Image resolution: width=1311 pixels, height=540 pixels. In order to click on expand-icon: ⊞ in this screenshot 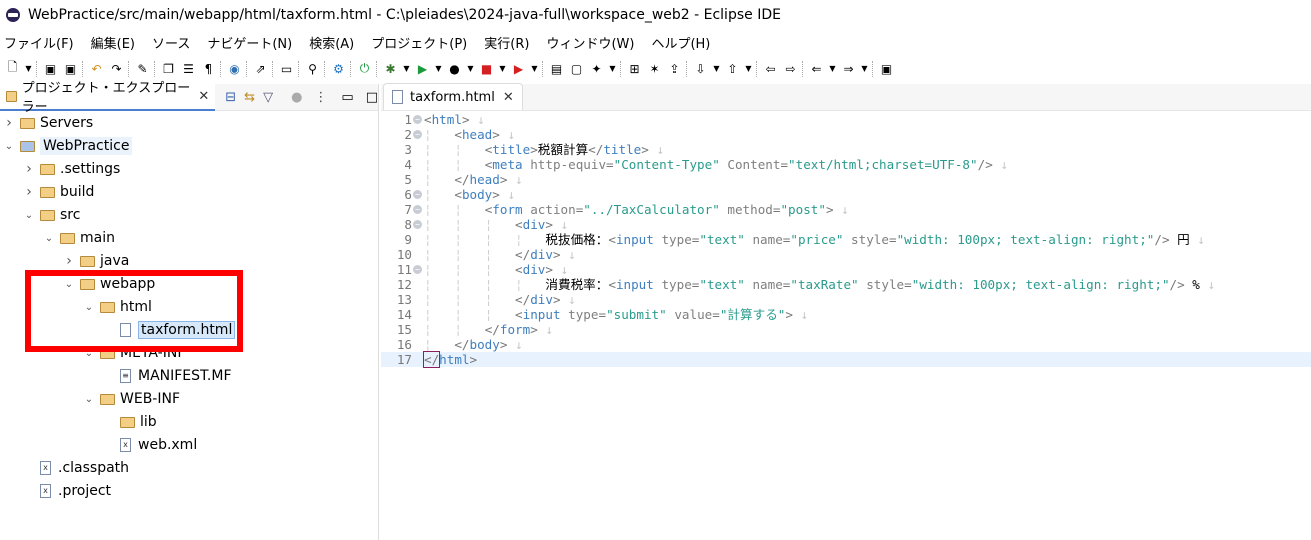, I will do `click(634, 68)`.